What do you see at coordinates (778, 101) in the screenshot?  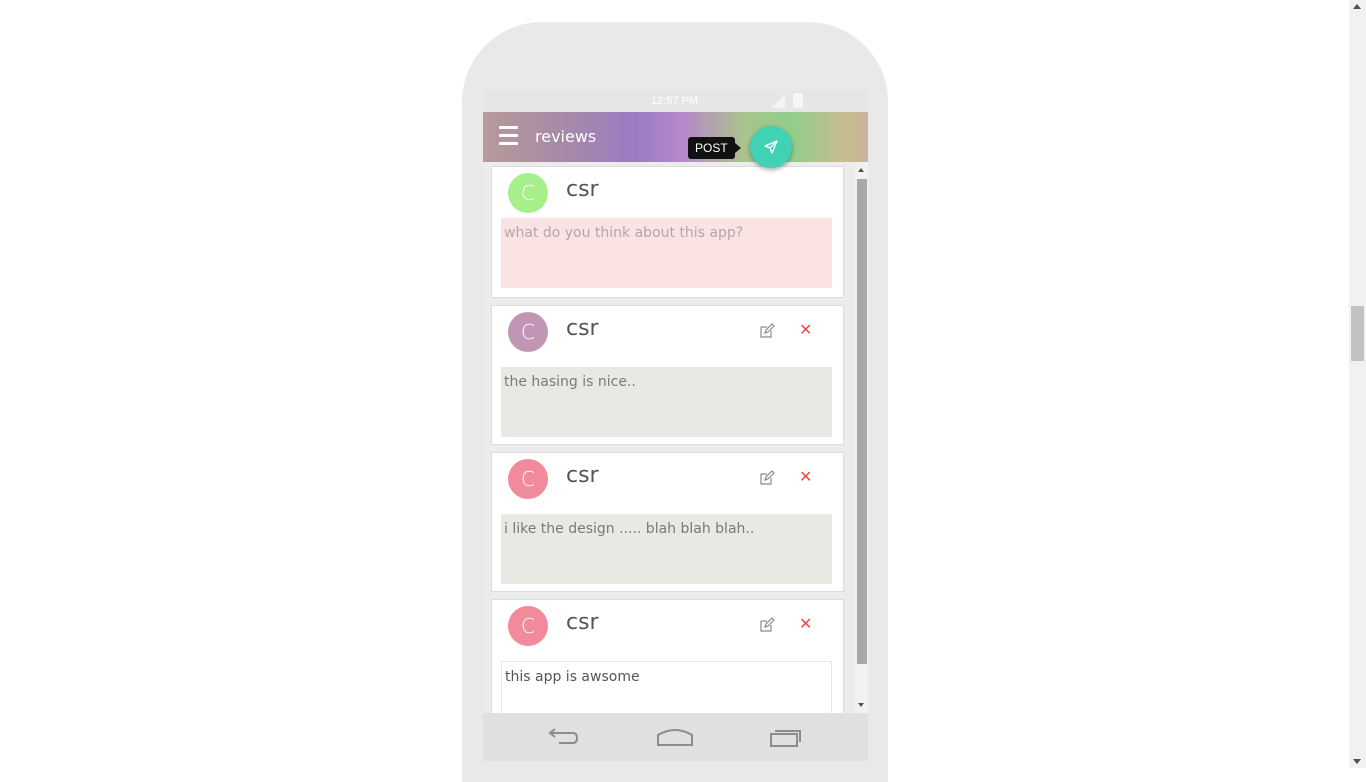 I see `signal-icon` at bounding box center [778, 101].